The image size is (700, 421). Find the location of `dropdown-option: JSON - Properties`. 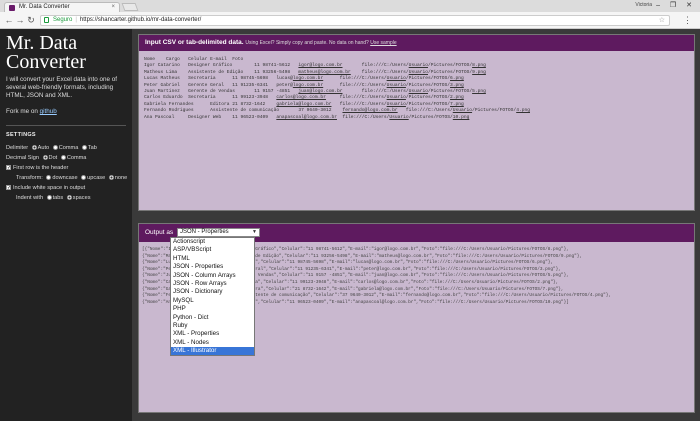

dropdown-option: JSON - Properties is located at coordinates (212, 267).